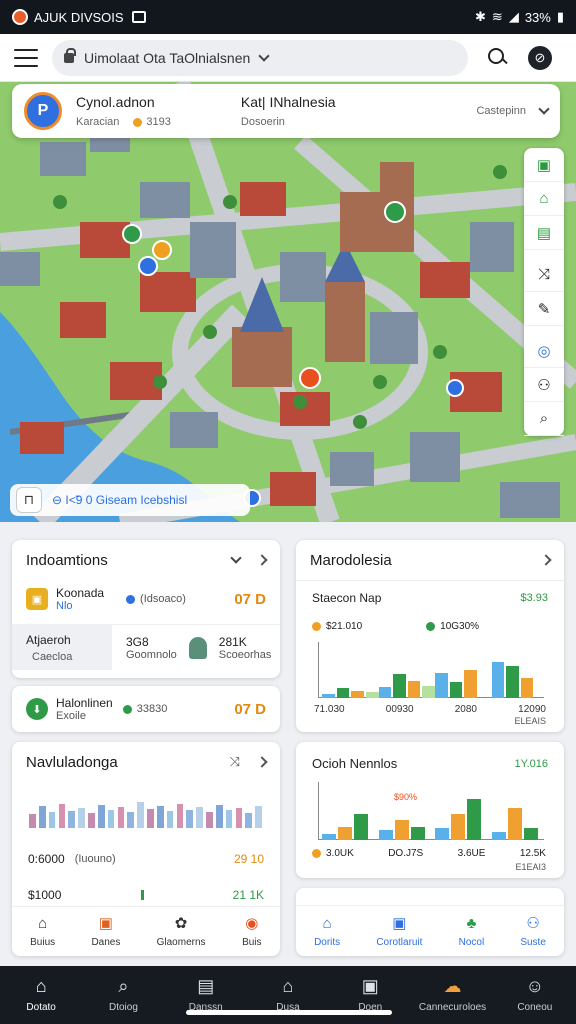 This screenshot has width=576, height=1024. What do you see at coordinates (26, 57) in the screenshot?
I see `menu-icon` at bounding box center [26, 57].